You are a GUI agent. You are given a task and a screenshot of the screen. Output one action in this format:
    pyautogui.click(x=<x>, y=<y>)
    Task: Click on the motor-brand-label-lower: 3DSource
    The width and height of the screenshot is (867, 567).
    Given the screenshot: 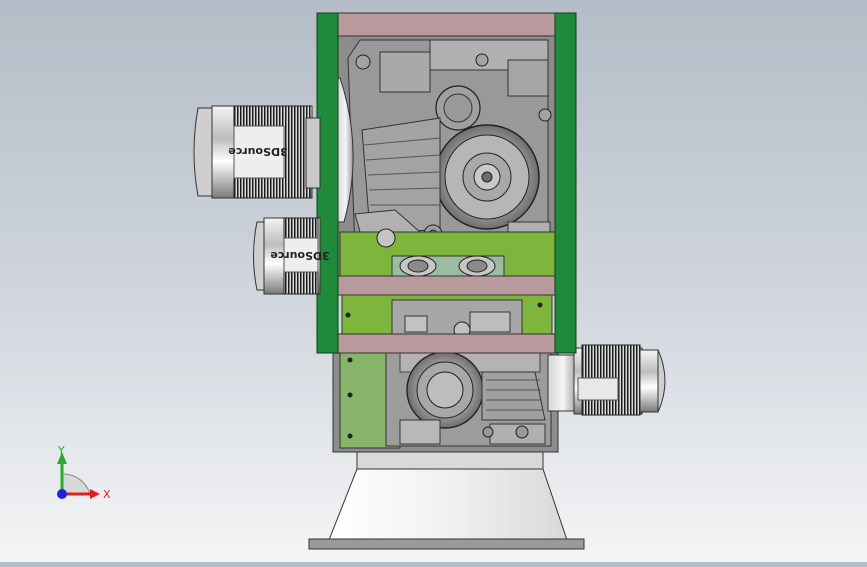 What is the action you would take?
    pyautogui.click(x=300, y=255)
    